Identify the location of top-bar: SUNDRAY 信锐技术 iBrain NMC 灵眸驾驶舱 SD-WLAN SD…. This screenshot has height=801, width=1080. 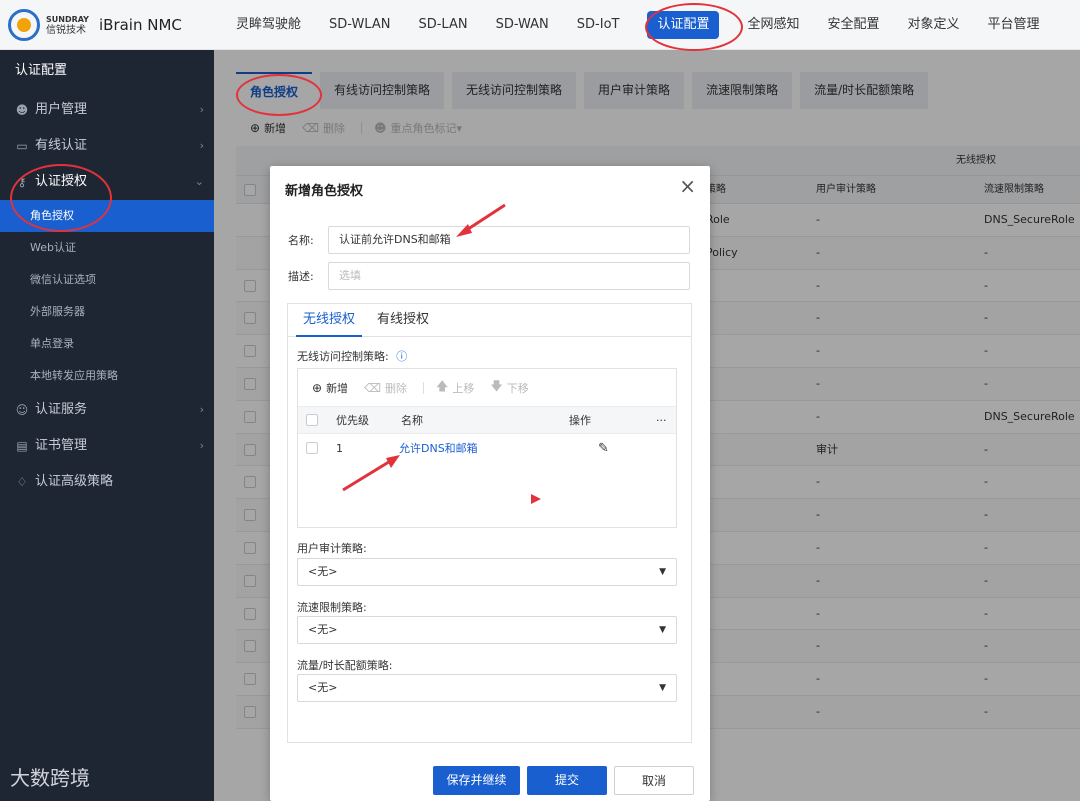
(540, 25).